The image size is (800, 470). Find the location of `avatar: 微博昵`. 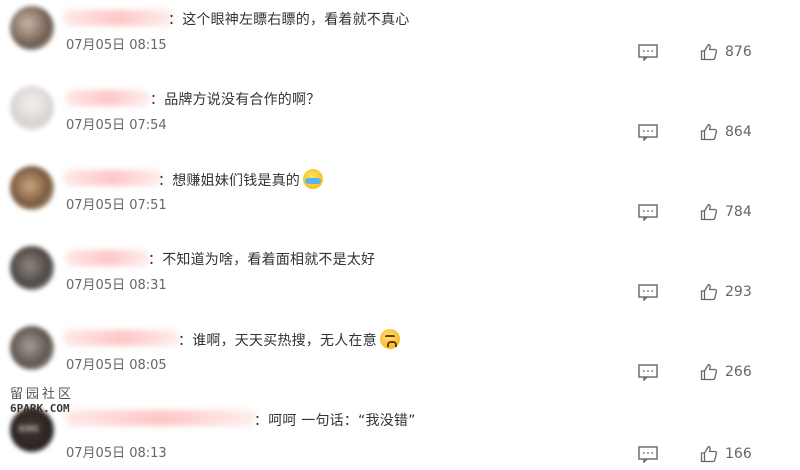

avatar: 微博昵 is located at coordinates (32, 430).